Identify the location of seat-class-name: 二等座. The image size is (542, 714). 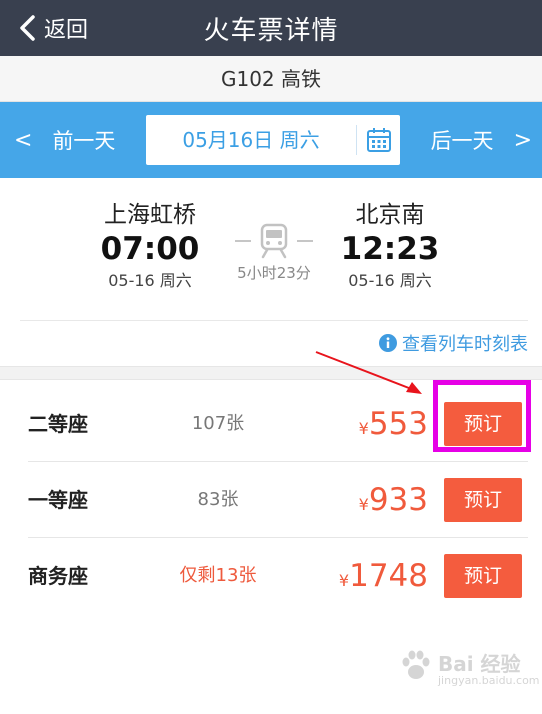
(58, 424).